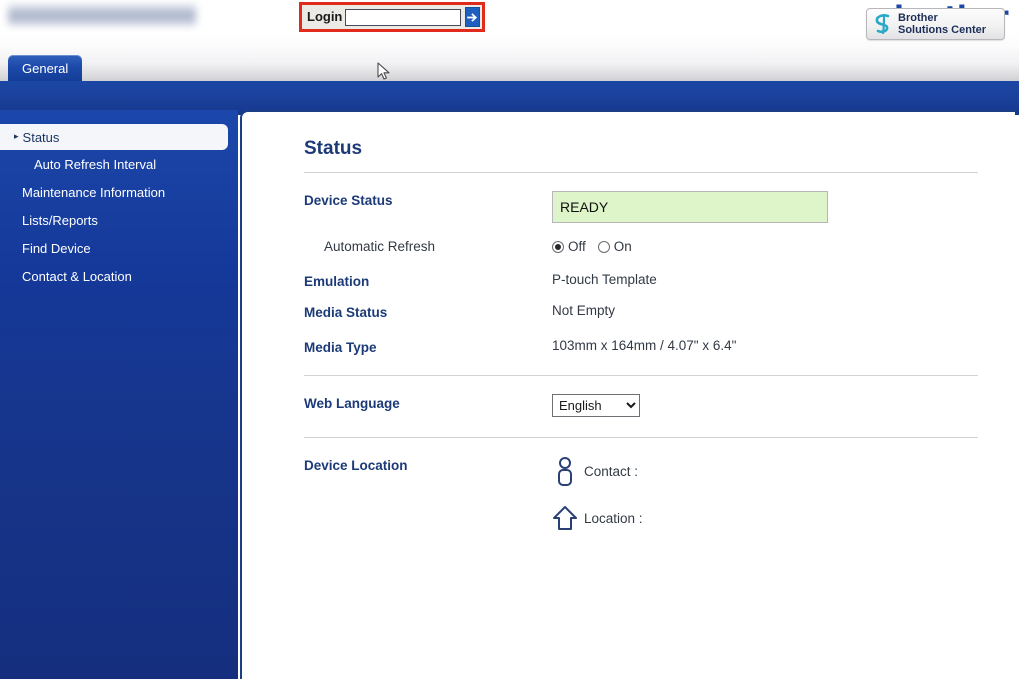 The width and height of the screenshot is (1019, 679). Describe the element at coordinates (380, 246) in the screenshot. I see `automatic-refresh-label: Automatic Refresh` at that location.